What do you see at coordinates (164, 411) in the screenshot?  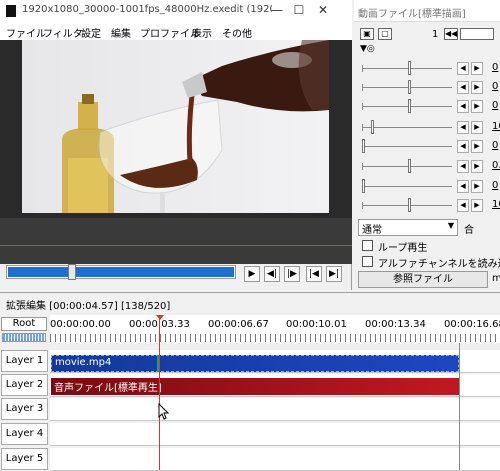 I see `mouse-pointer-icon` at bounding box center [164, 411].